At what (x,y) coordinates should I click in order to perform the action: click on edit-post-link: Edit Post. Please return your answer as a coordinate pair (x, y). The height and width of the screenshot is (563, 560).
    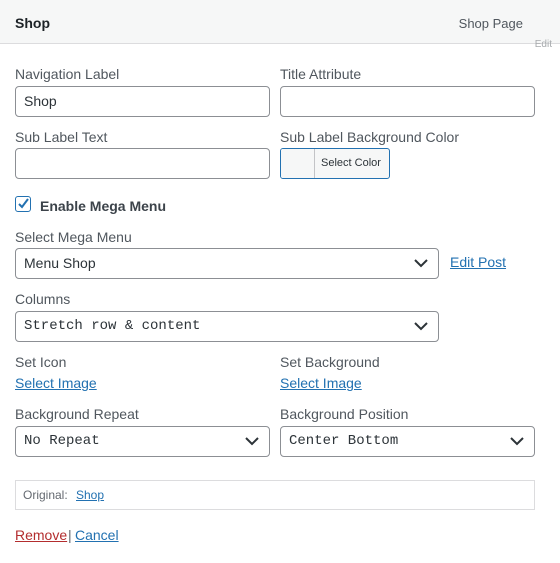
    Looking at the image, I should click on (478, 262).